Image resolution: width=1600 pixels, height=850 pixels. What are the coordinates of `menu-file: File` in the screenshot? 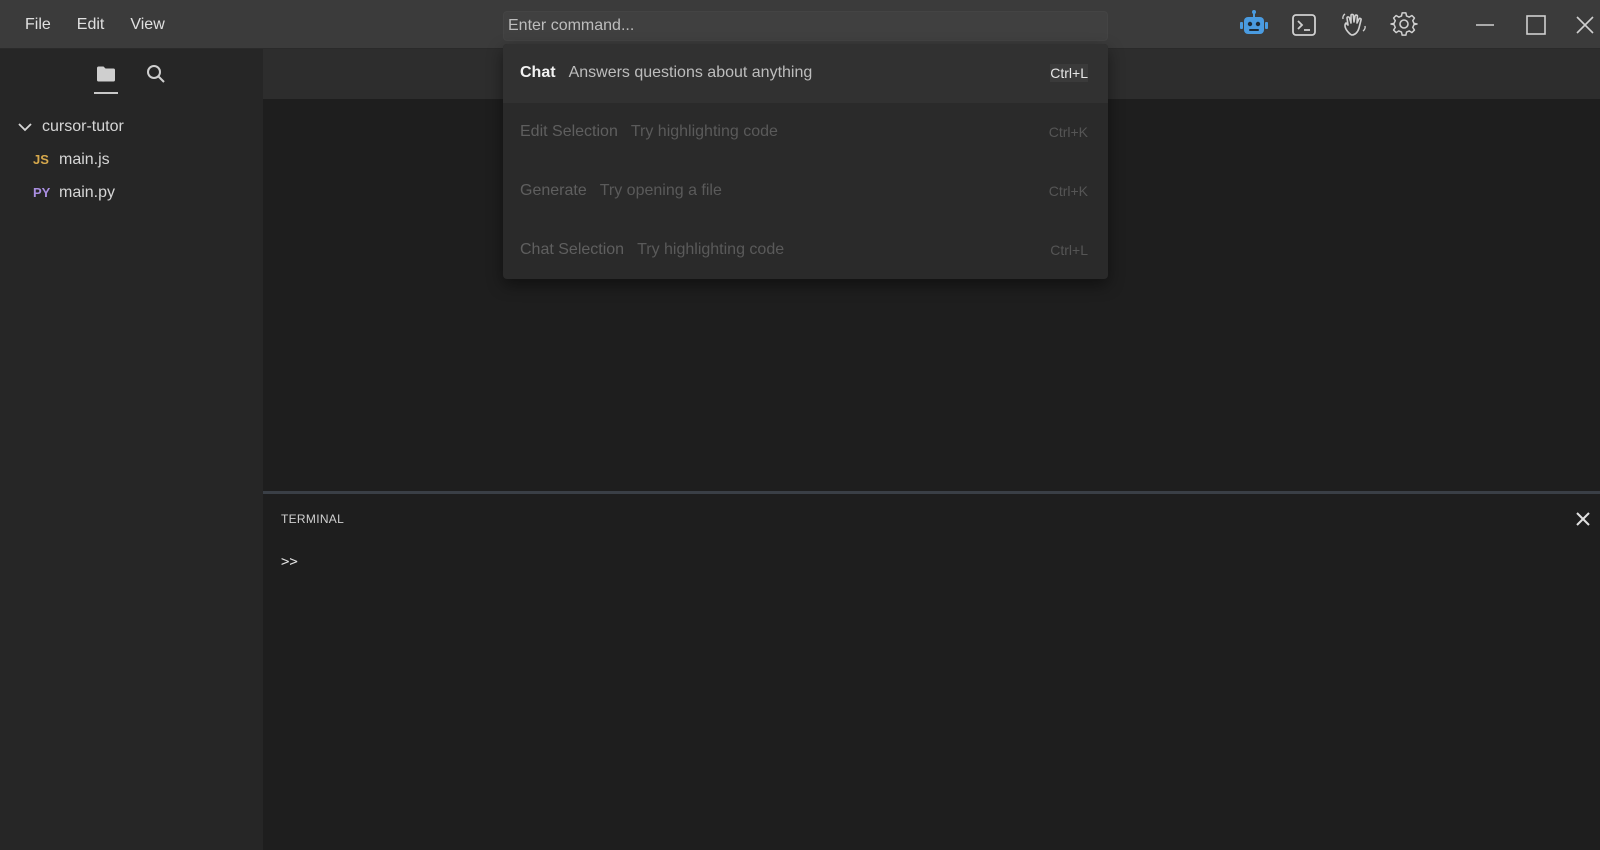 It's located at (38, 25).